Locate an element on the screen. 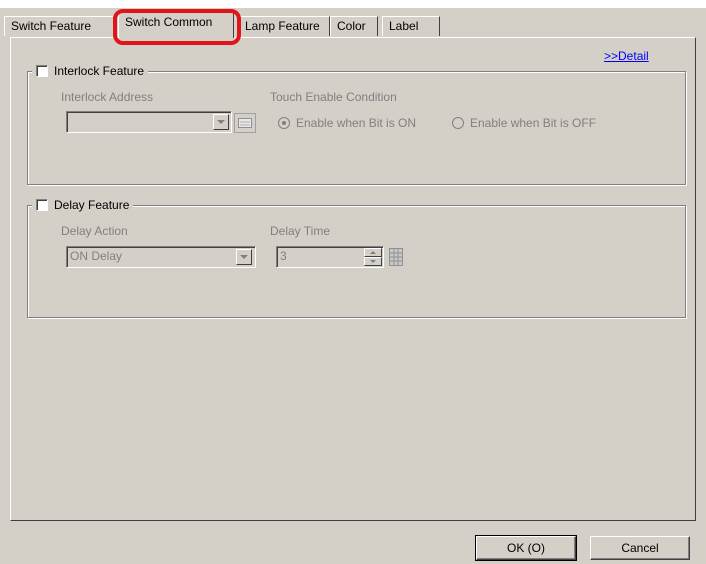 The width and height of the screenshot is (706, 564). keypad-grid-icon is located at coordinates (396, 257).